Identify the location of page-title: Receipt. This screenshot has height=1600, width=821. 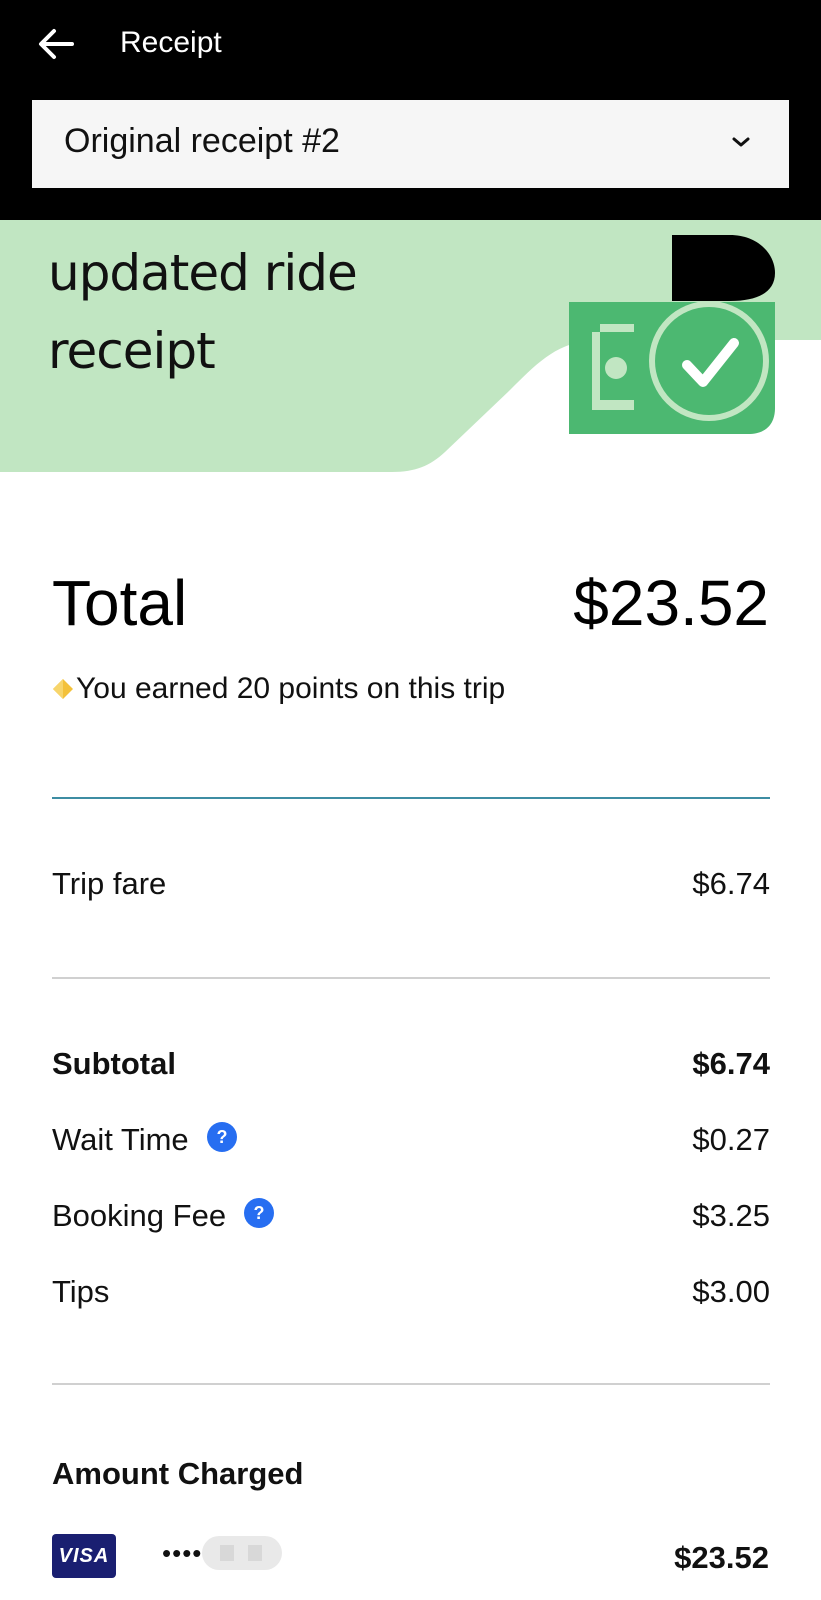
(171, 42).